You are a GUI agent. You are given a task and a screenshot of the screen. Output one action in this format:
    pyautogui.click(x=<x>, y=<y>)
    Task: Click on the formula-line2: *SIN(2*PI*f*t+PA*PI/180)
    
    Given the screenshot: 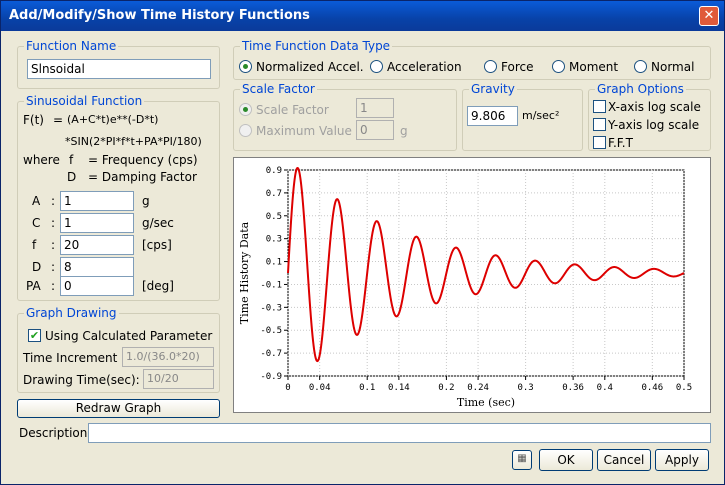 What is the action you would take?
    pyautogui.click(x=133, y=141)
    